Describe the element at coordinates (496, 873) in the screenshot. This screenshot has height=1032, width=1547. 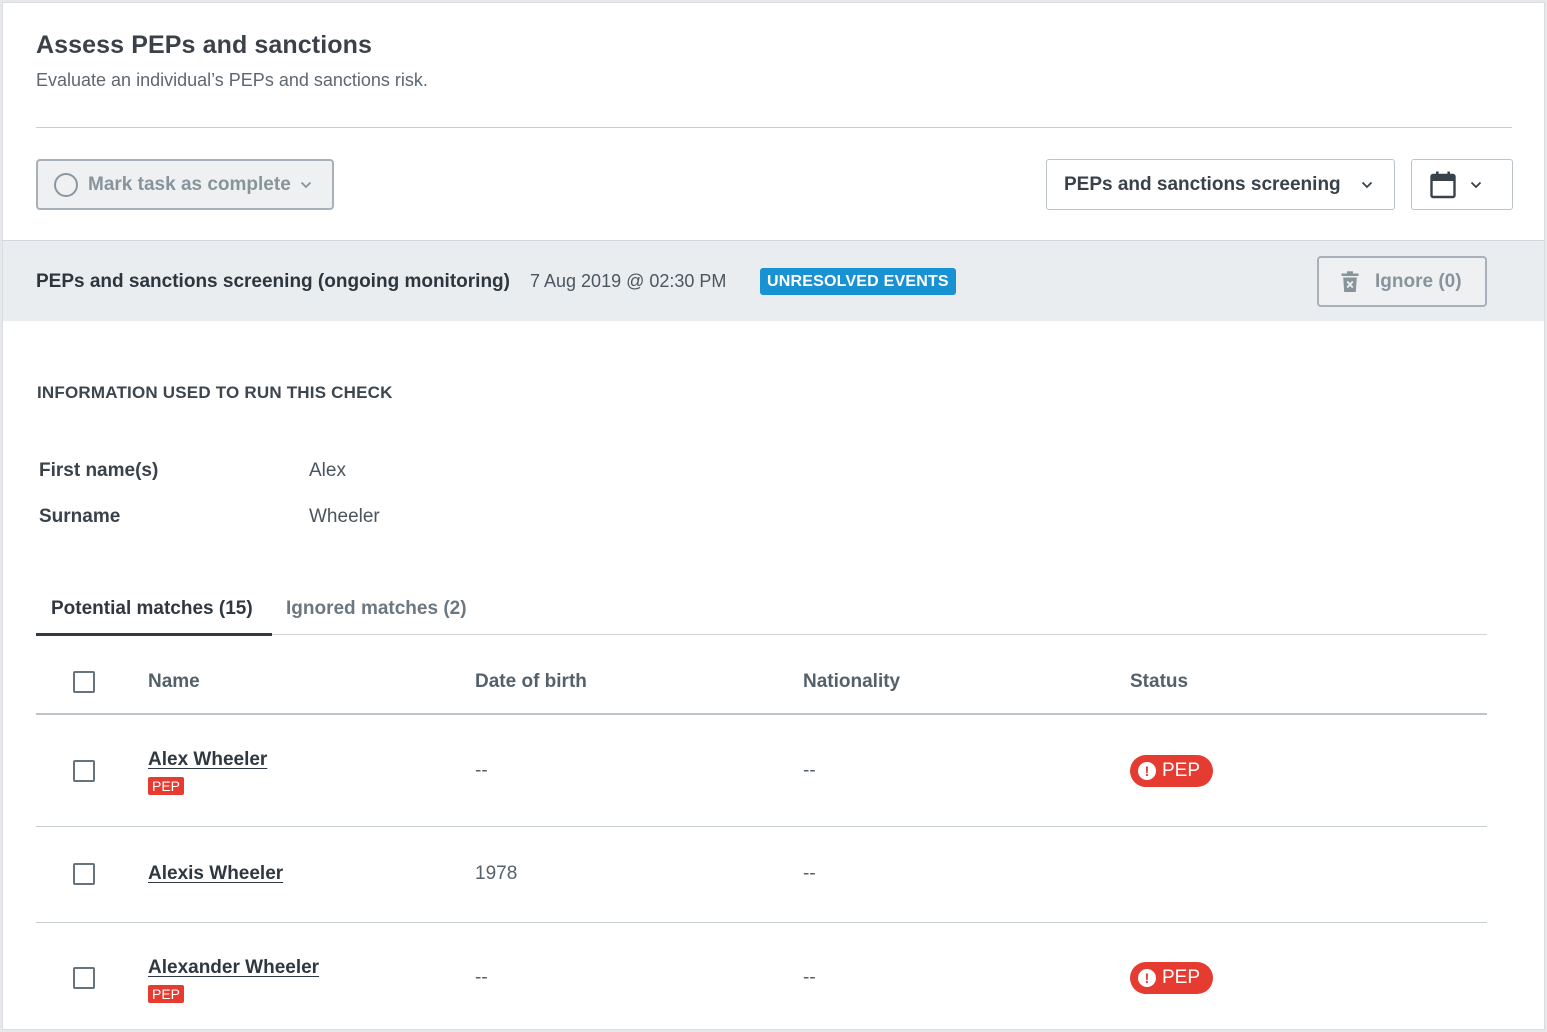
I see `dob-cell: 1978` at that location.